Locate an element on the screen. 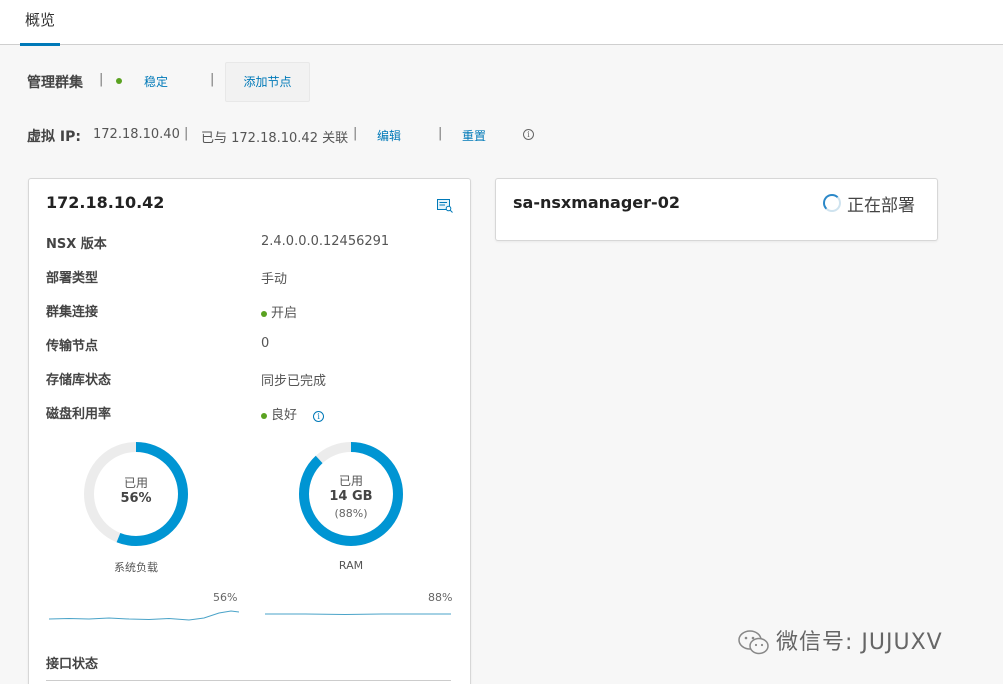 This screenshot has width=1003, height=684. virtual-ip-associated: 已与 172.18.10.42 关联 is located at coordinates (275, 138).